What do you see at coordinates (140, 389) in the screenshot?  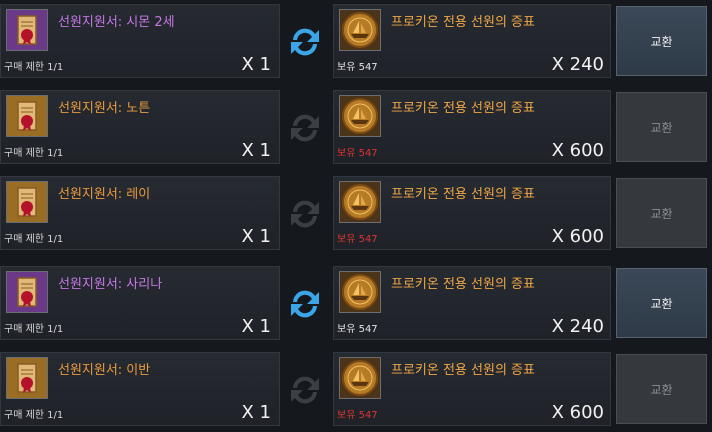 I see `item-cell: 선원지원서: 이반 구매 제한 1/1 X 1` at bounding box center [140, 389].